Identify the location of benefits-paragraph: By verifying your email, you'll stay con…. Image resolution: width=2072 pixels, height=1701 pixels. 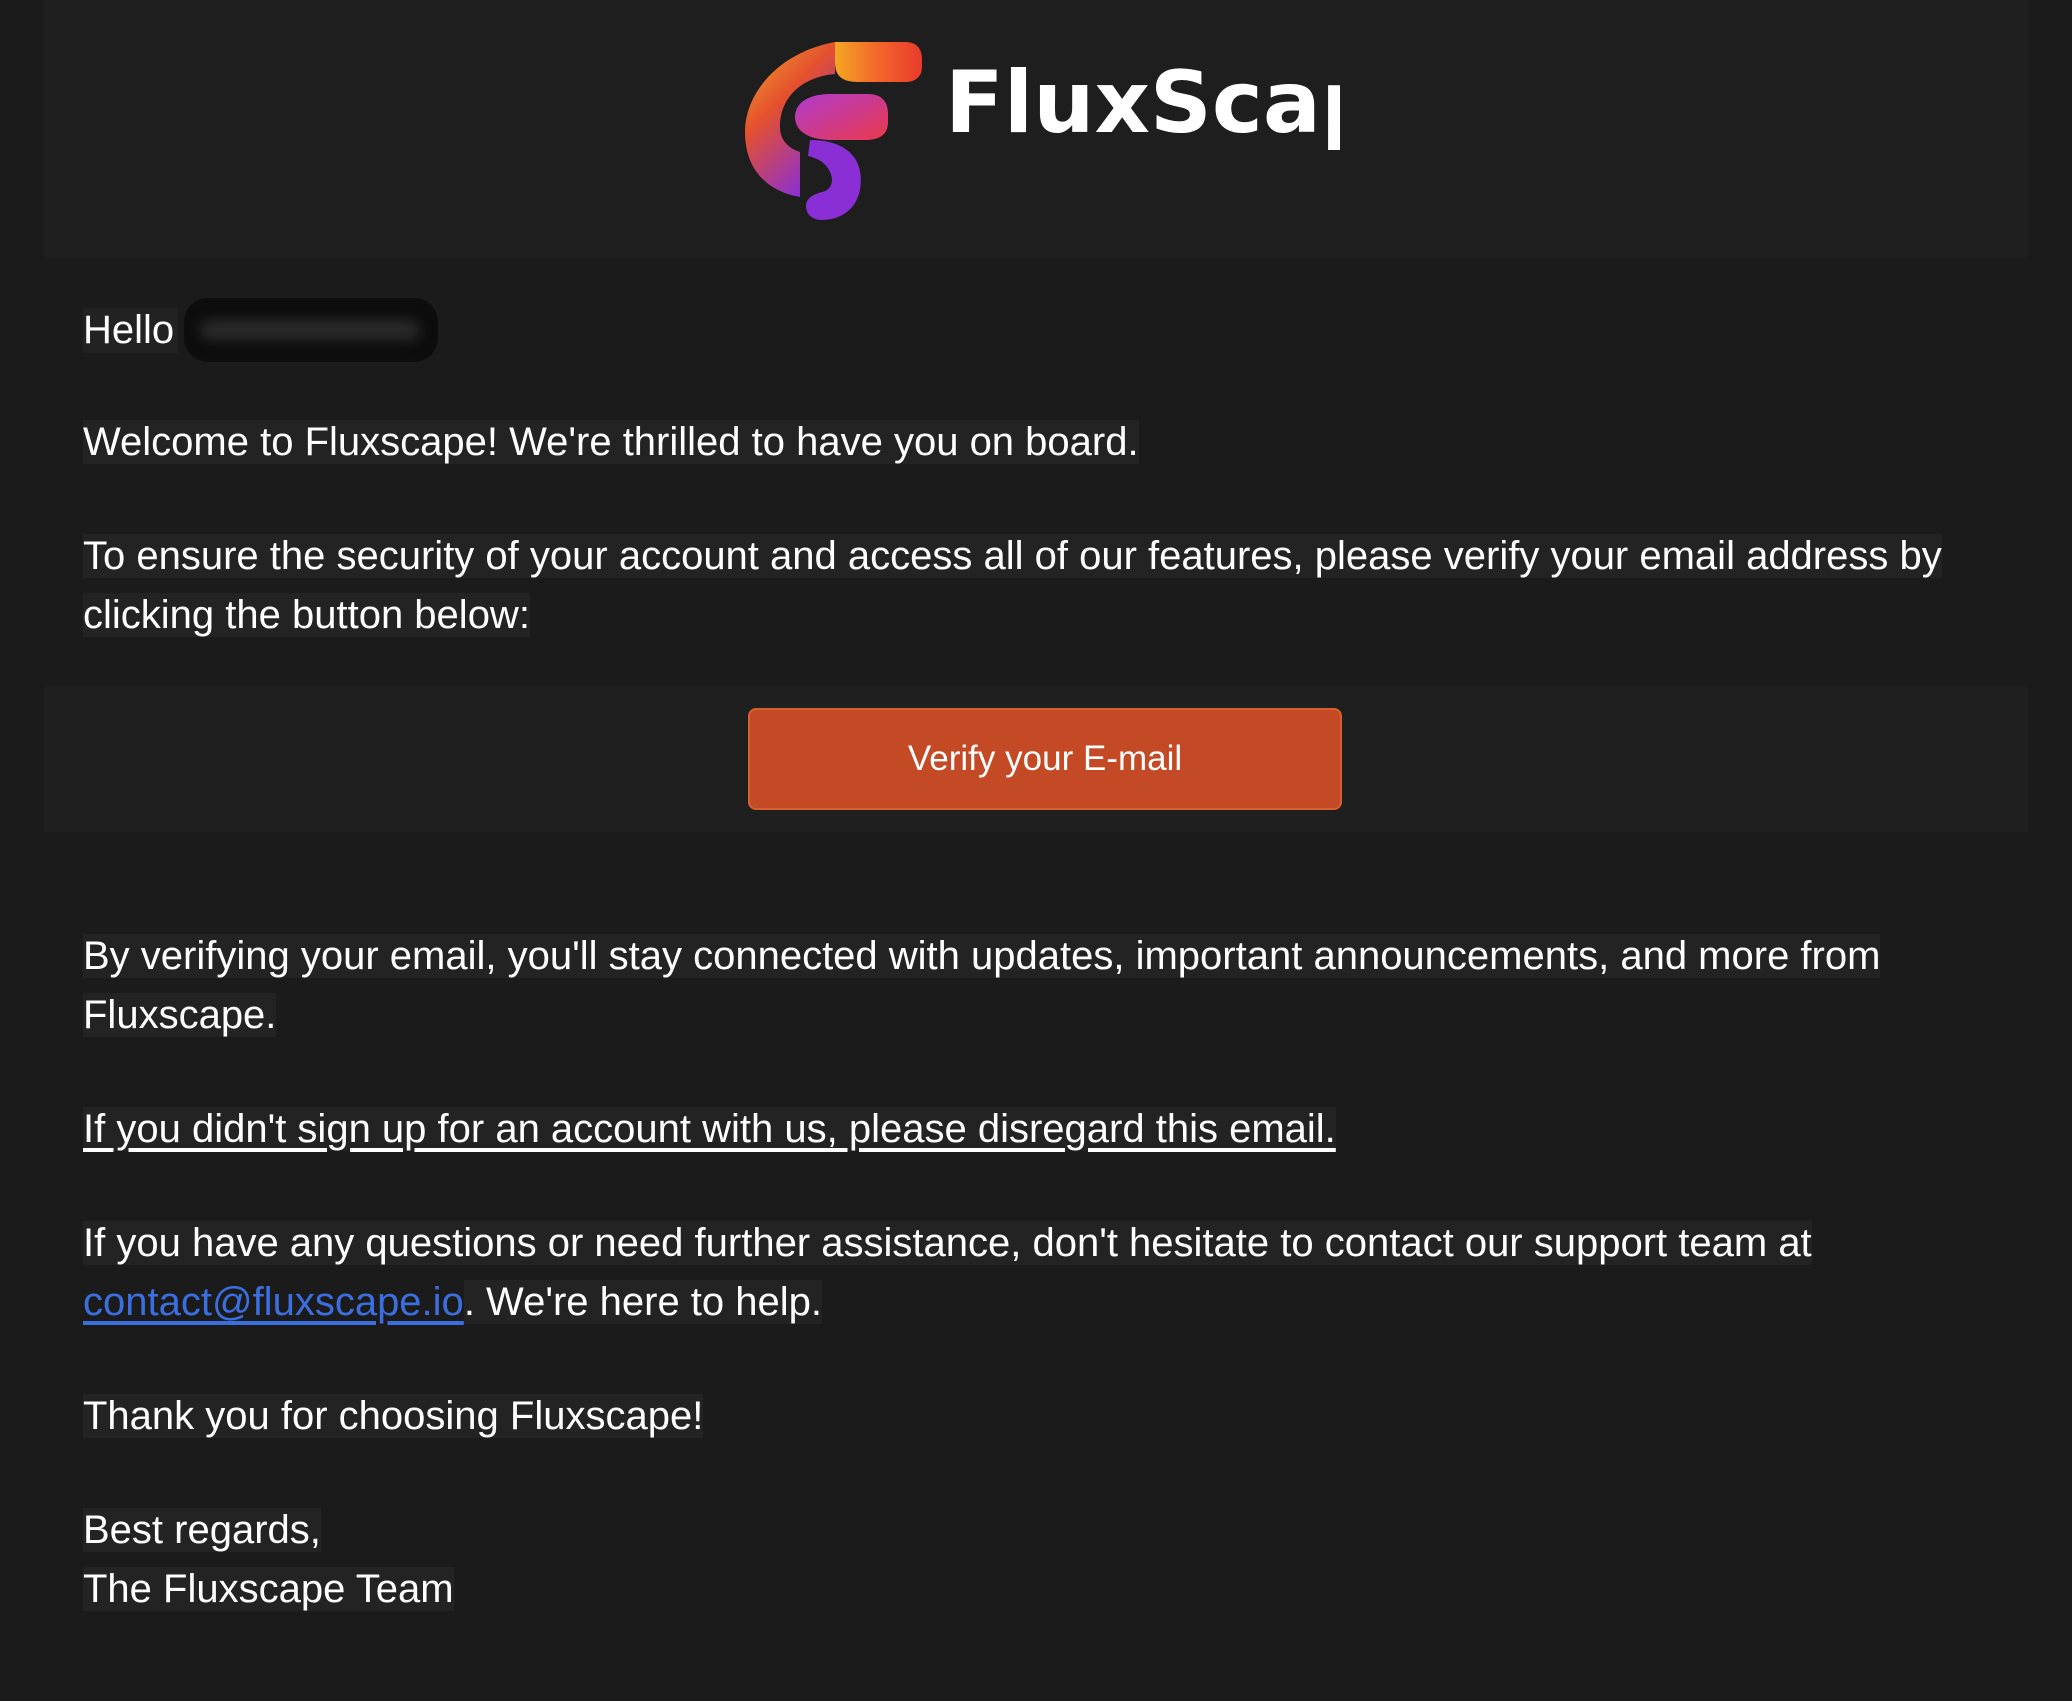
(1048, 986).